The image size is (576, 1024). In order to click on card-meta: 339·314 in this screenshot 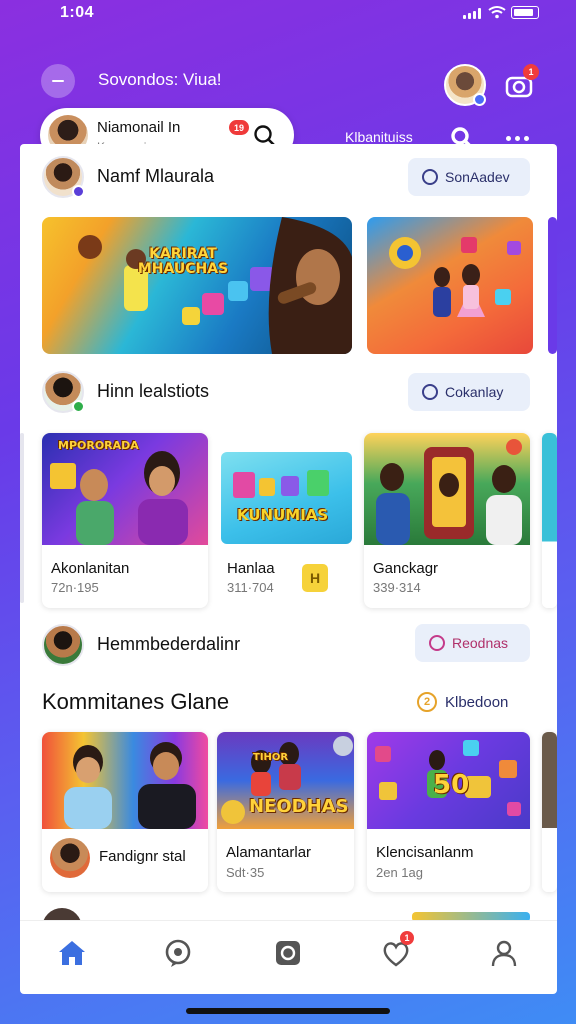, I will do `click(397, 587)`.